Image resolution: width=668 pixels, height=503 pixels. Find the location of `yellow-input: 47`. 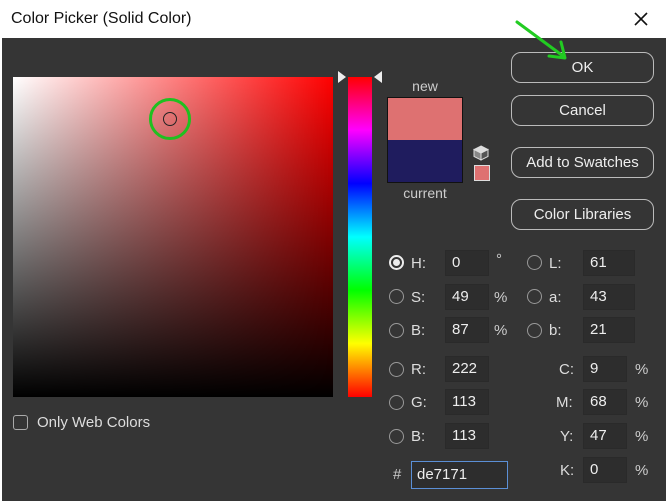

yellow-input: 47 is located at coordinates (605, 436).